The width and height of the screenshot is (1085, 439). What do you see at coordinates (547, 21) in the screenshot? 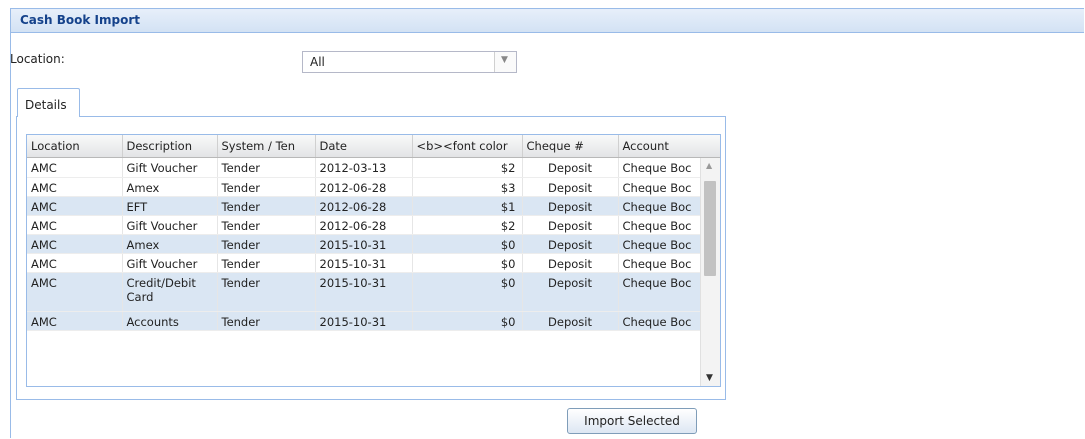
I see `panel-header: Cash Book Import` at bounding box center [547, 21].